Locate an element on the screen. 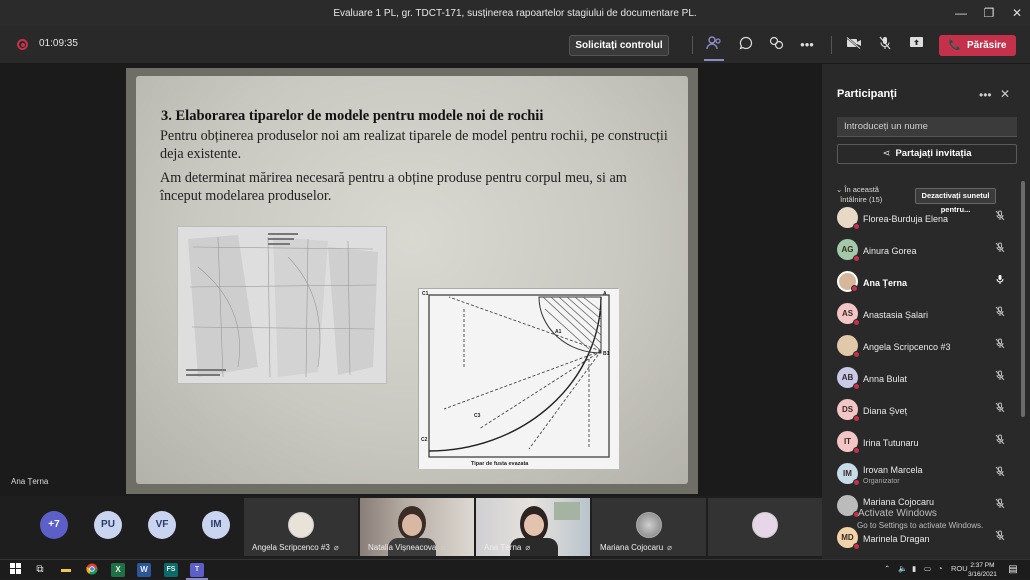 The image size is (1030, 580). minimize-button: — is located at coordinates (961, 13).